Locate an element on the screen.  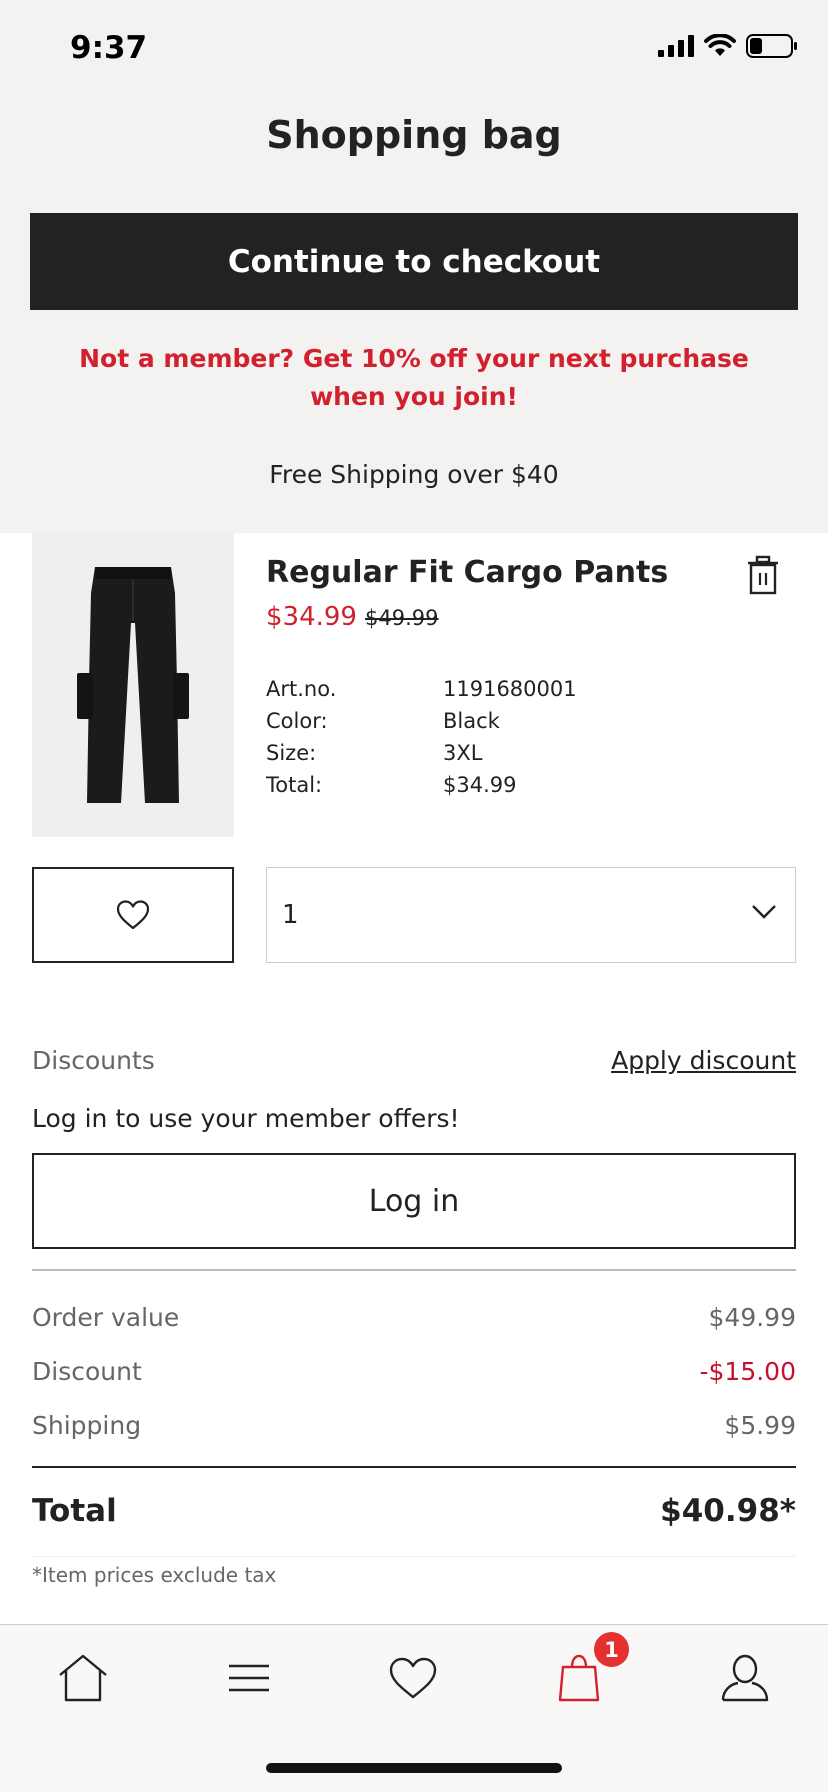
add-to-favorites-button is located at coordinates (133, 915).